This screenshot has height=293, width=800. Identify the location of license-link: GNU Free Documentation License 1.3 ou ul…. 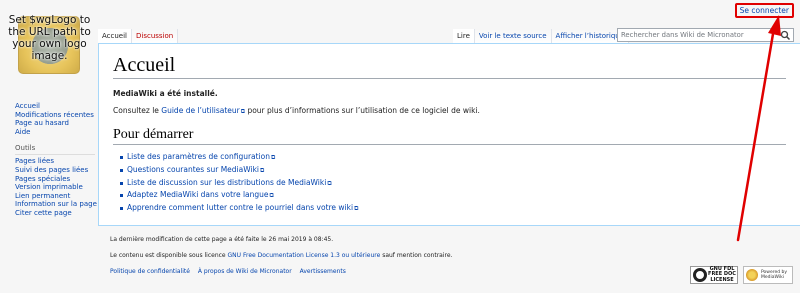
(304, 255).